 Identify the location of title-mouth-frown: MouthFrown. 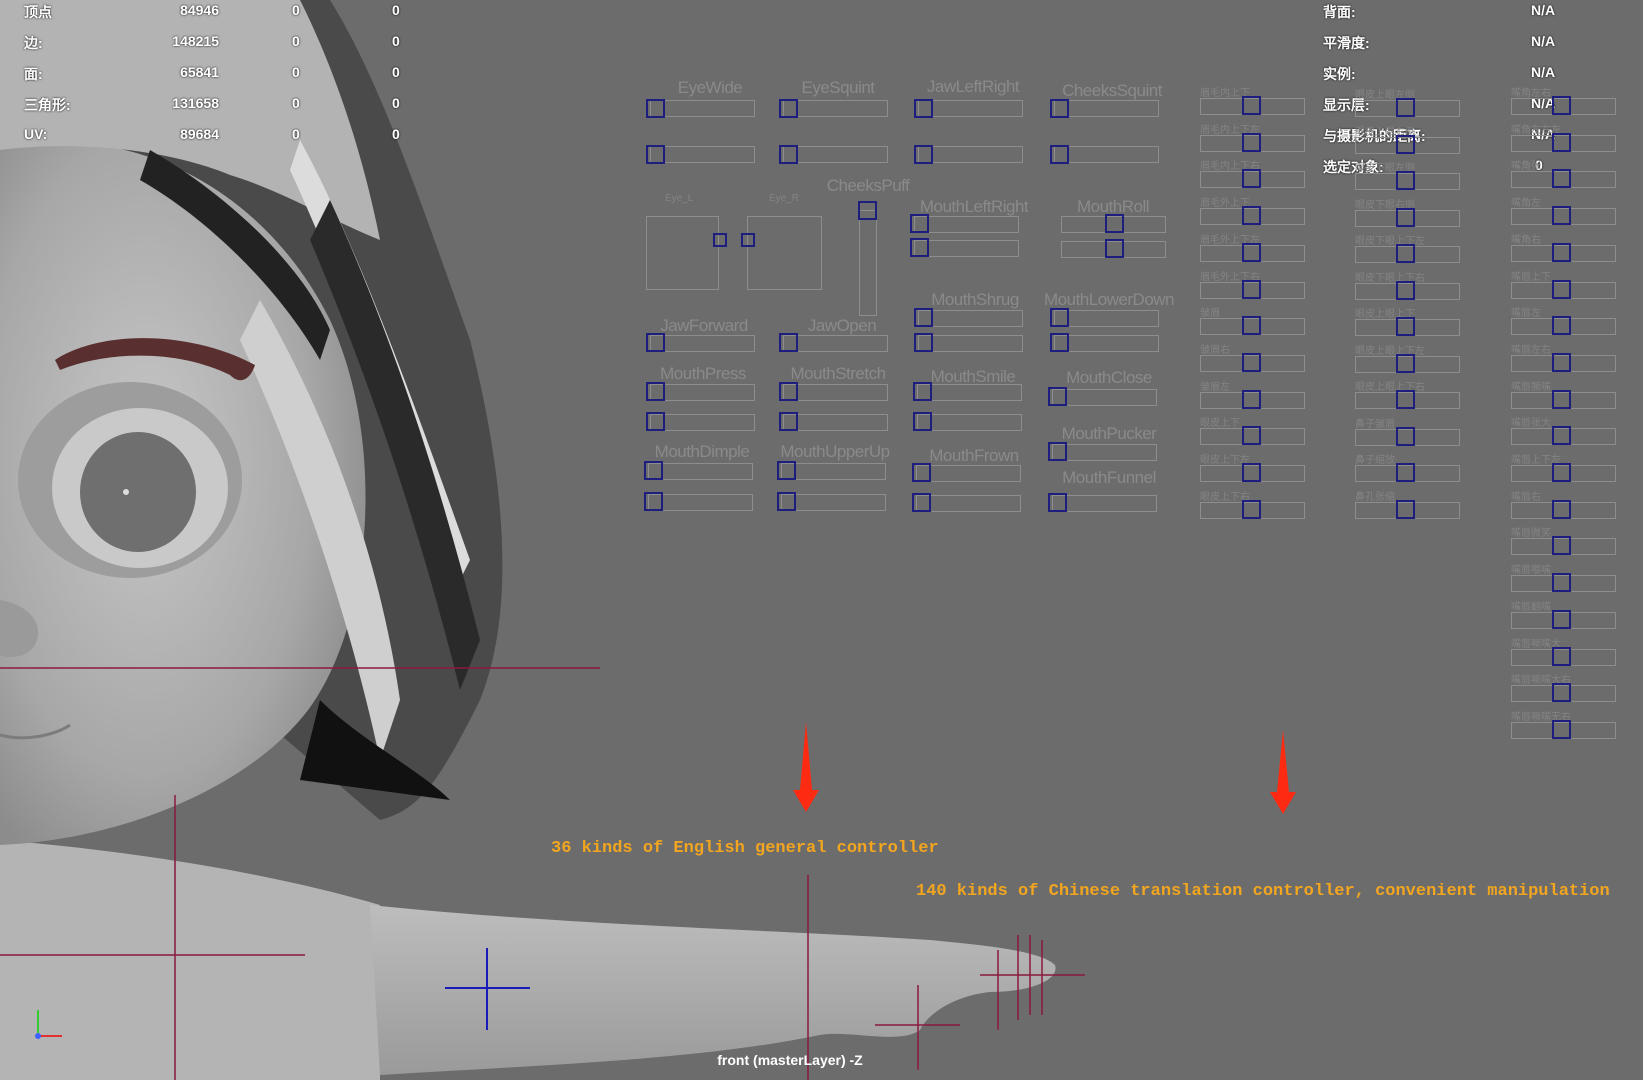
(974, 455).